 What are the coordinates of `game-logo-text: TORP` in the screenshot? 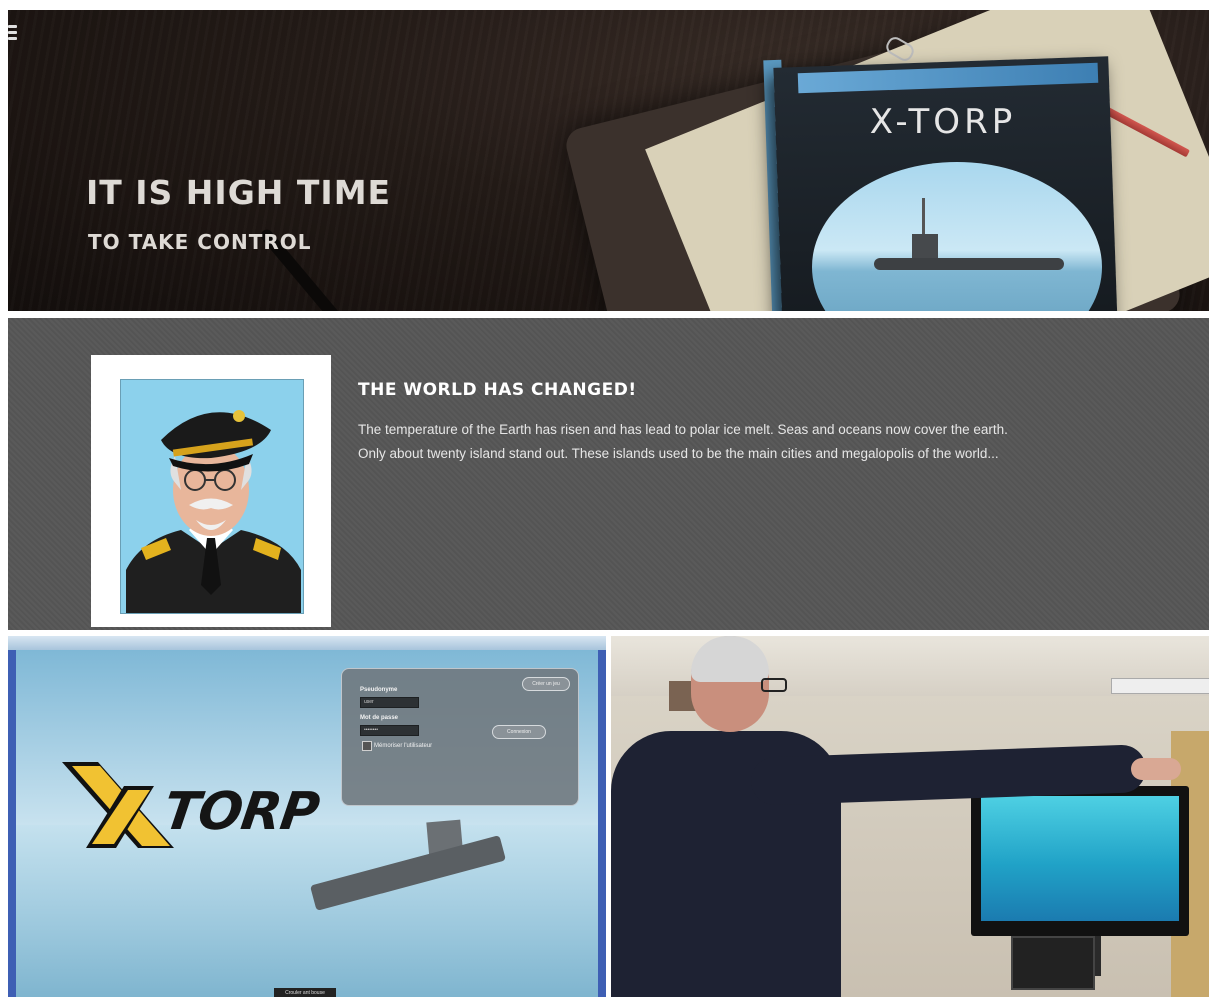 It's located at (241, 812).